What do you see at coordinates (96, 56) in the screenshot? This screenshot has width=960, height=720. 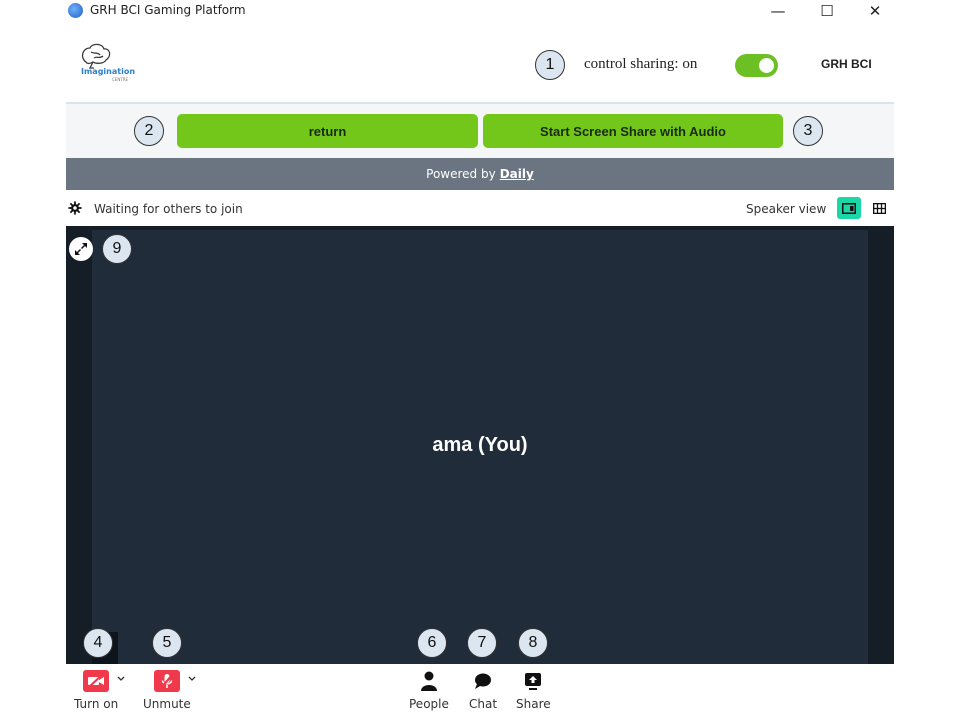 I see `brain-logo-icon` at bounding box center [96, 56].